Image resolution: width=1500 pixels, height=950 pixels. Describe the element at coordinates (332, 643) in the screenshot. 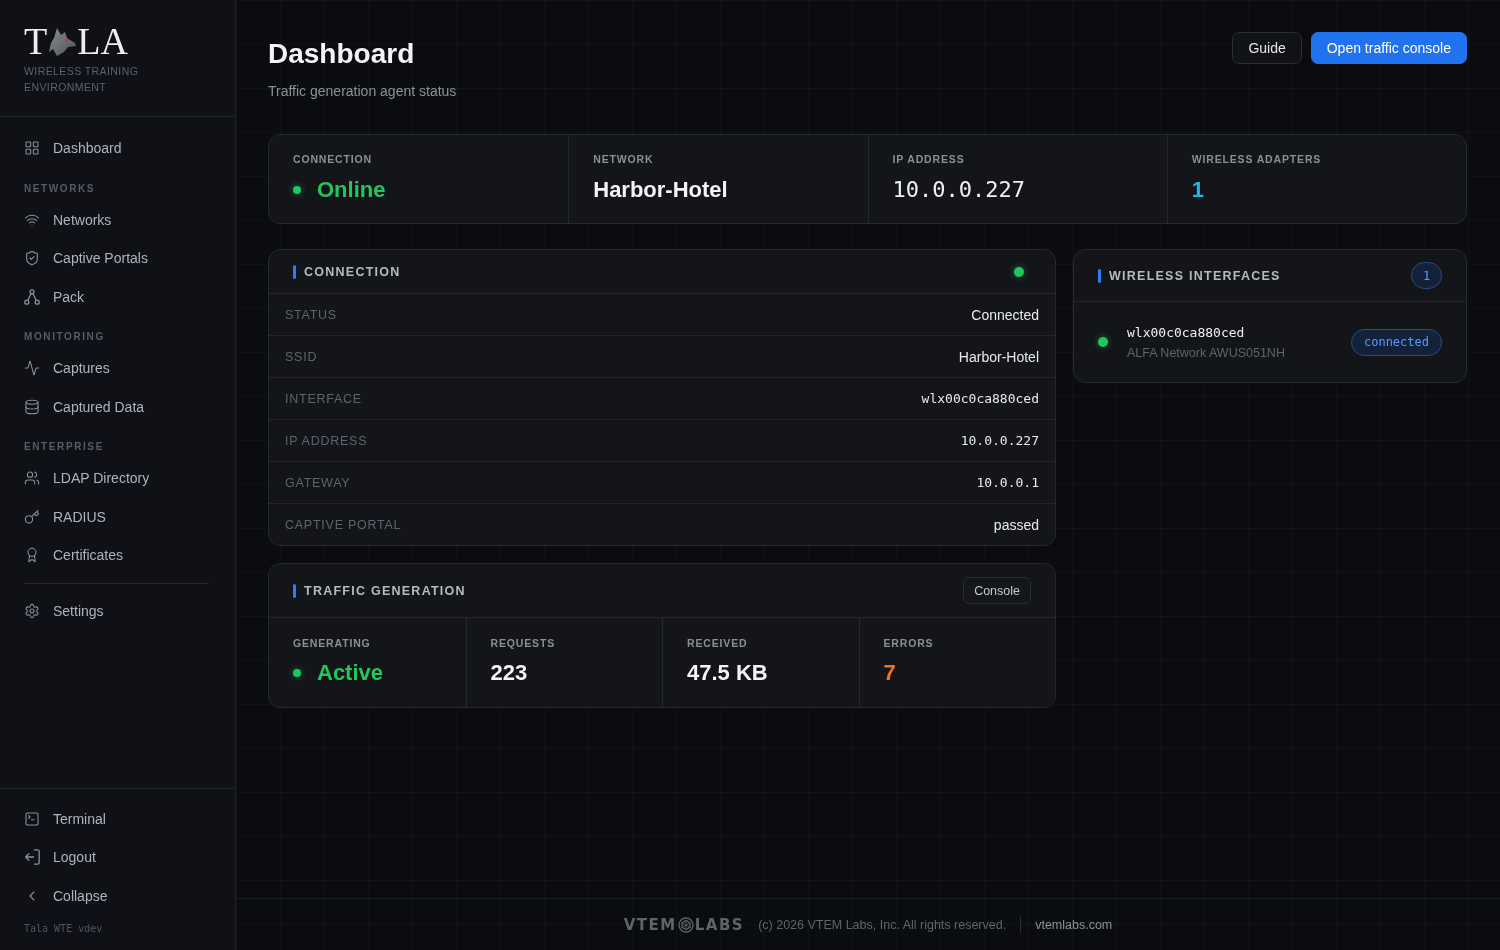

I see `stat-label: GENERATING` at that location.